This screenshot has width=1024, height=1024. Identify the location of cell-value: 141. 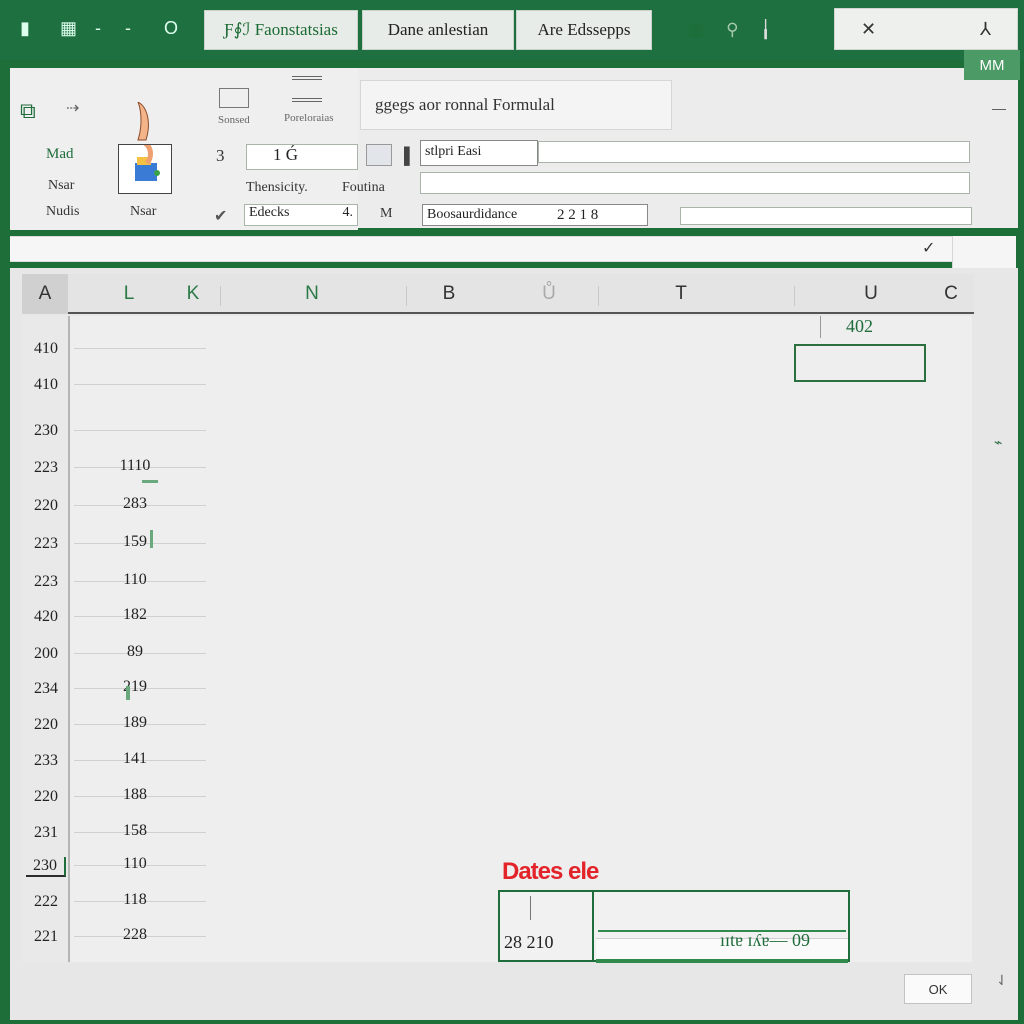
(135, 759).